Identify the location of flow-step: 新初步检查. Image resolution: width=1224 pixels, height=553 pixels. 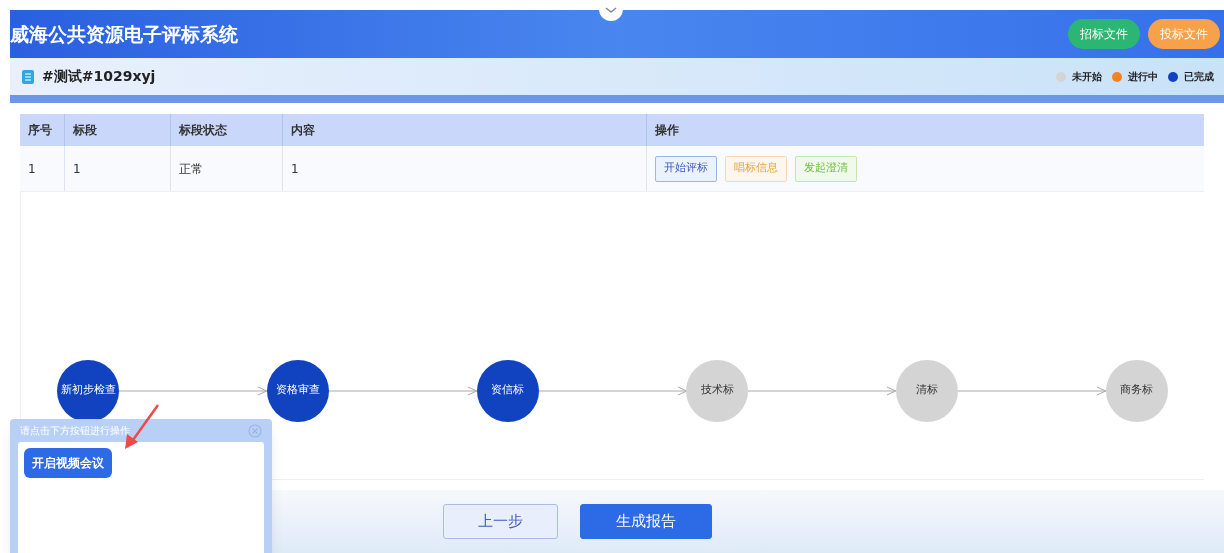
(88, 390).